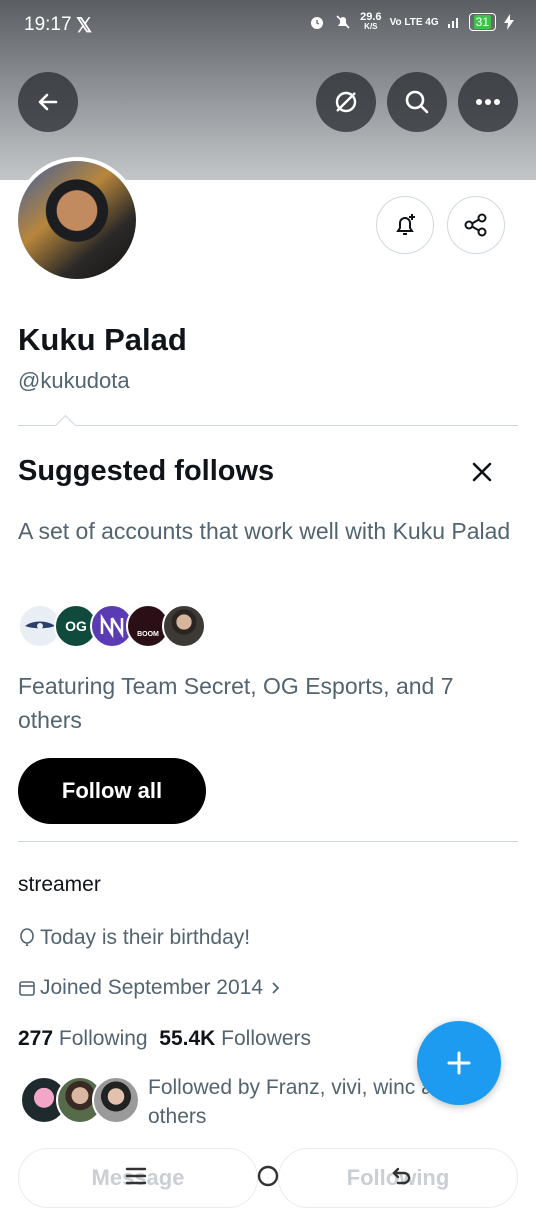 The width and height of the screenshot is (536, 1208). I want to click on profile-handle: @kukudota, so click(74, 380).